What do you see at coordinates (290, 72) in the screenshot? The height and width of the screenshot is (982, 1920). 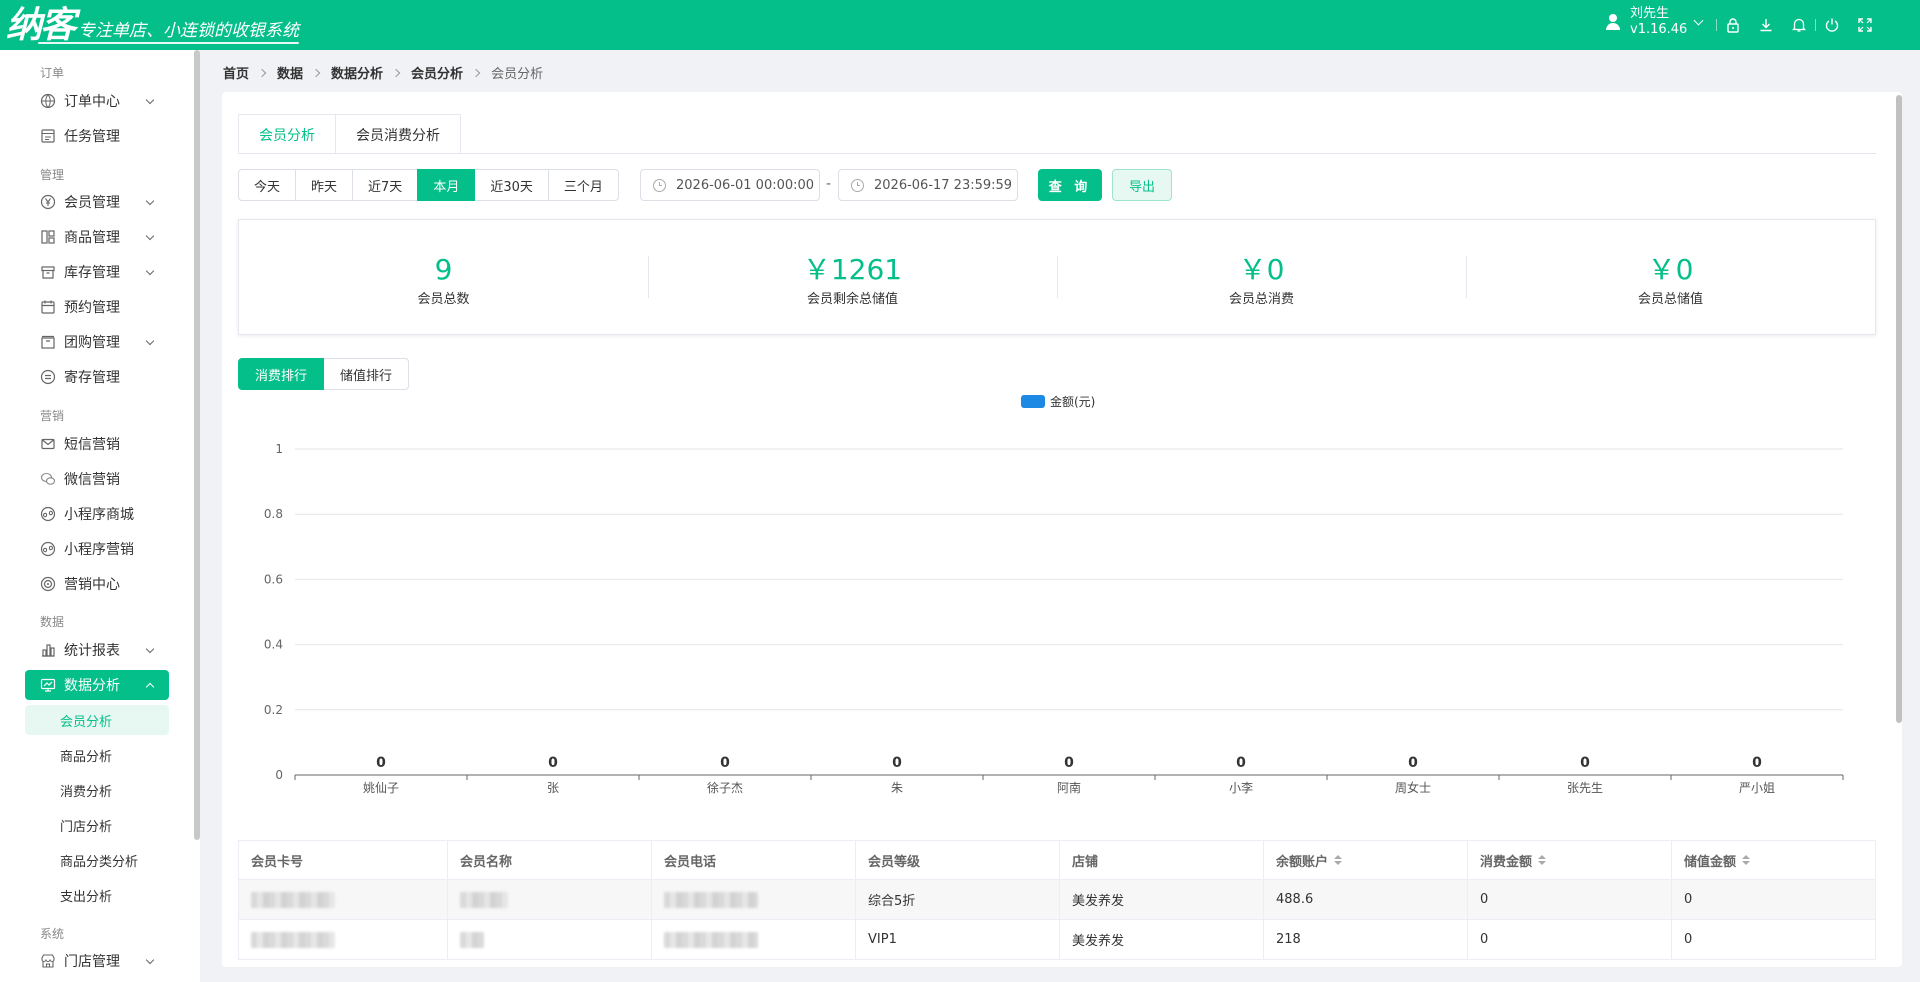 I see `breadcrumb-data: 数据` at bounding box center [290, 72].